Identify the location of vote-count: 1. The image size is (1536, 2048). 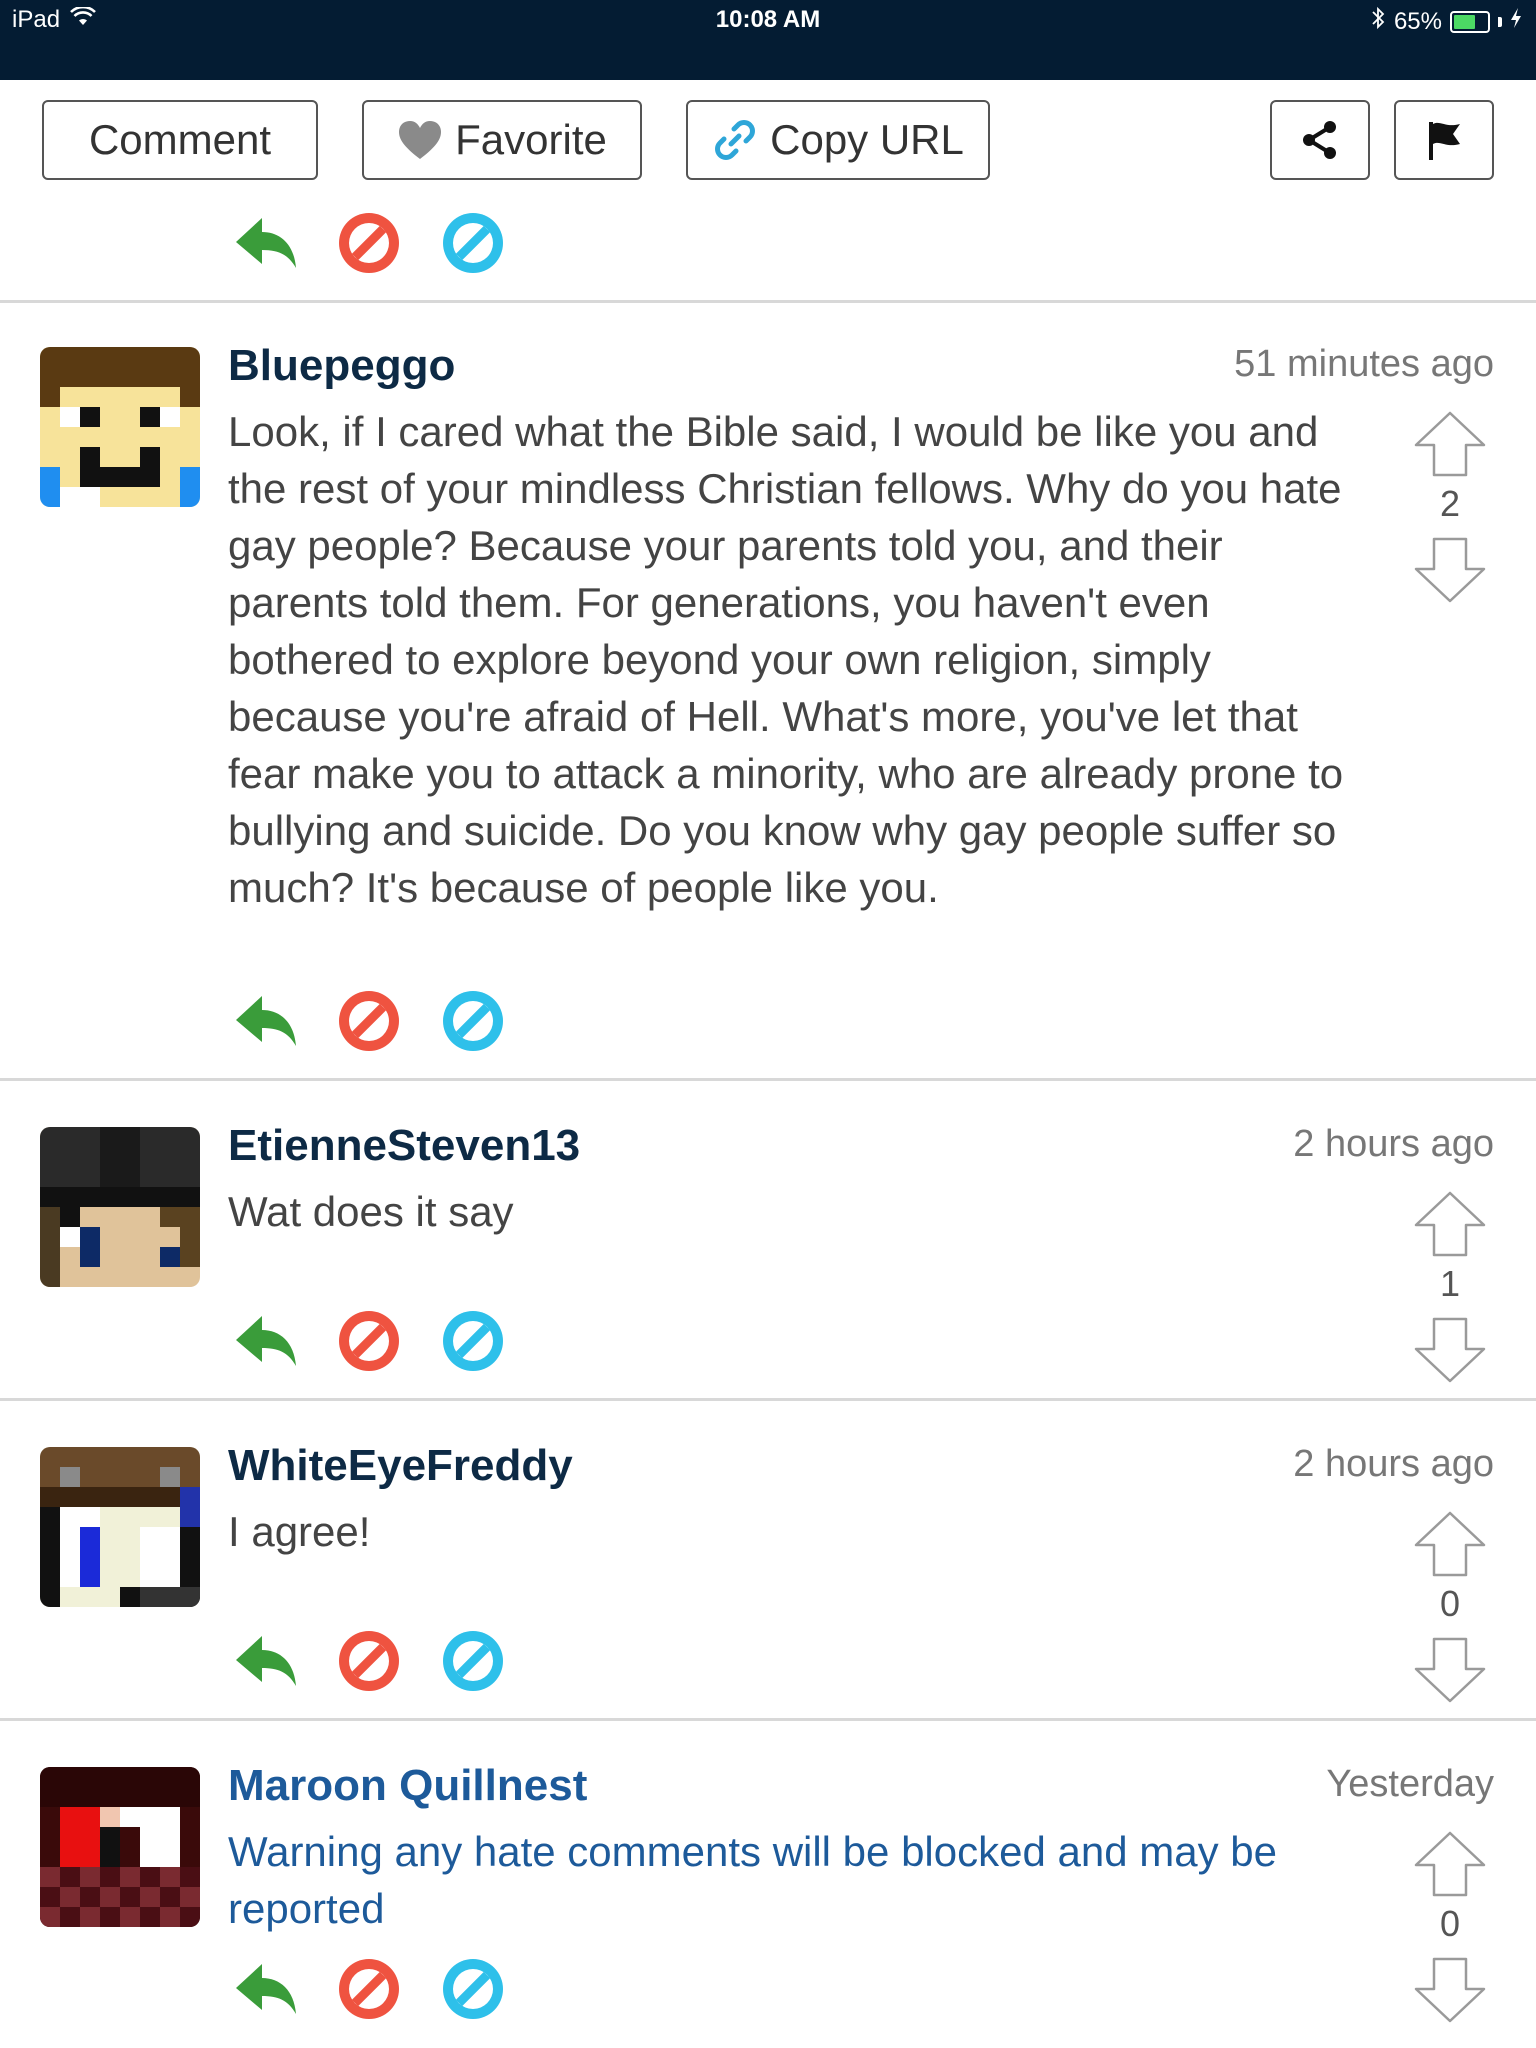
(1450, 1283).